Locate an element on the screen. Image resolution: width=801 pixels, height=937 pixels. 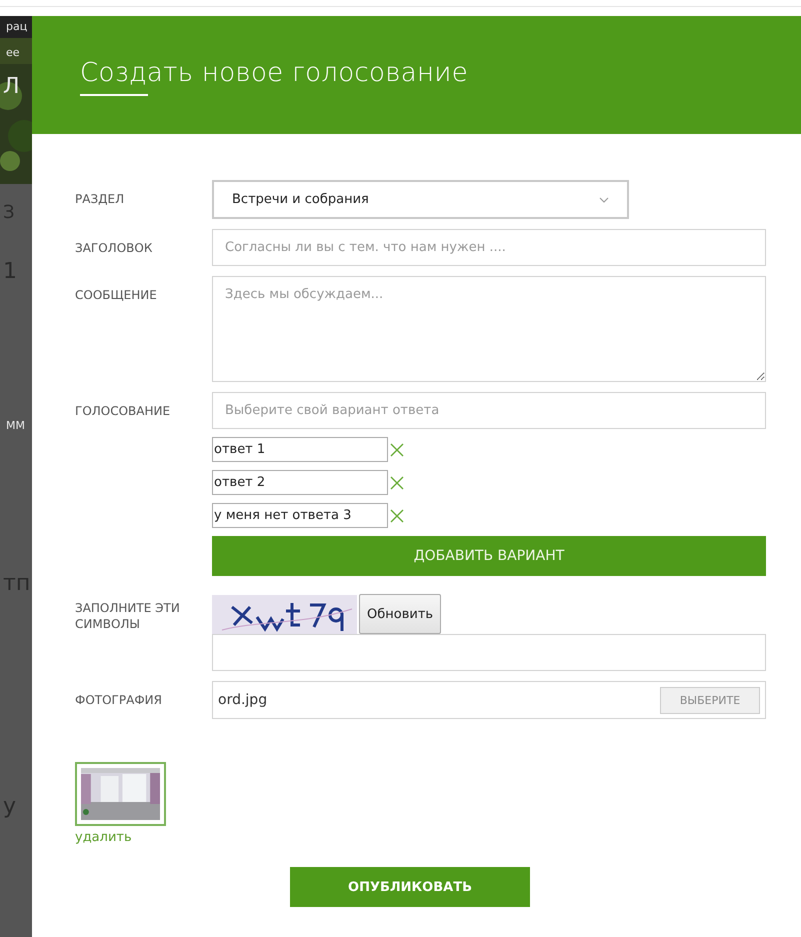
dialog-title: Создать новое голосование is located at coordinates (274, 73).